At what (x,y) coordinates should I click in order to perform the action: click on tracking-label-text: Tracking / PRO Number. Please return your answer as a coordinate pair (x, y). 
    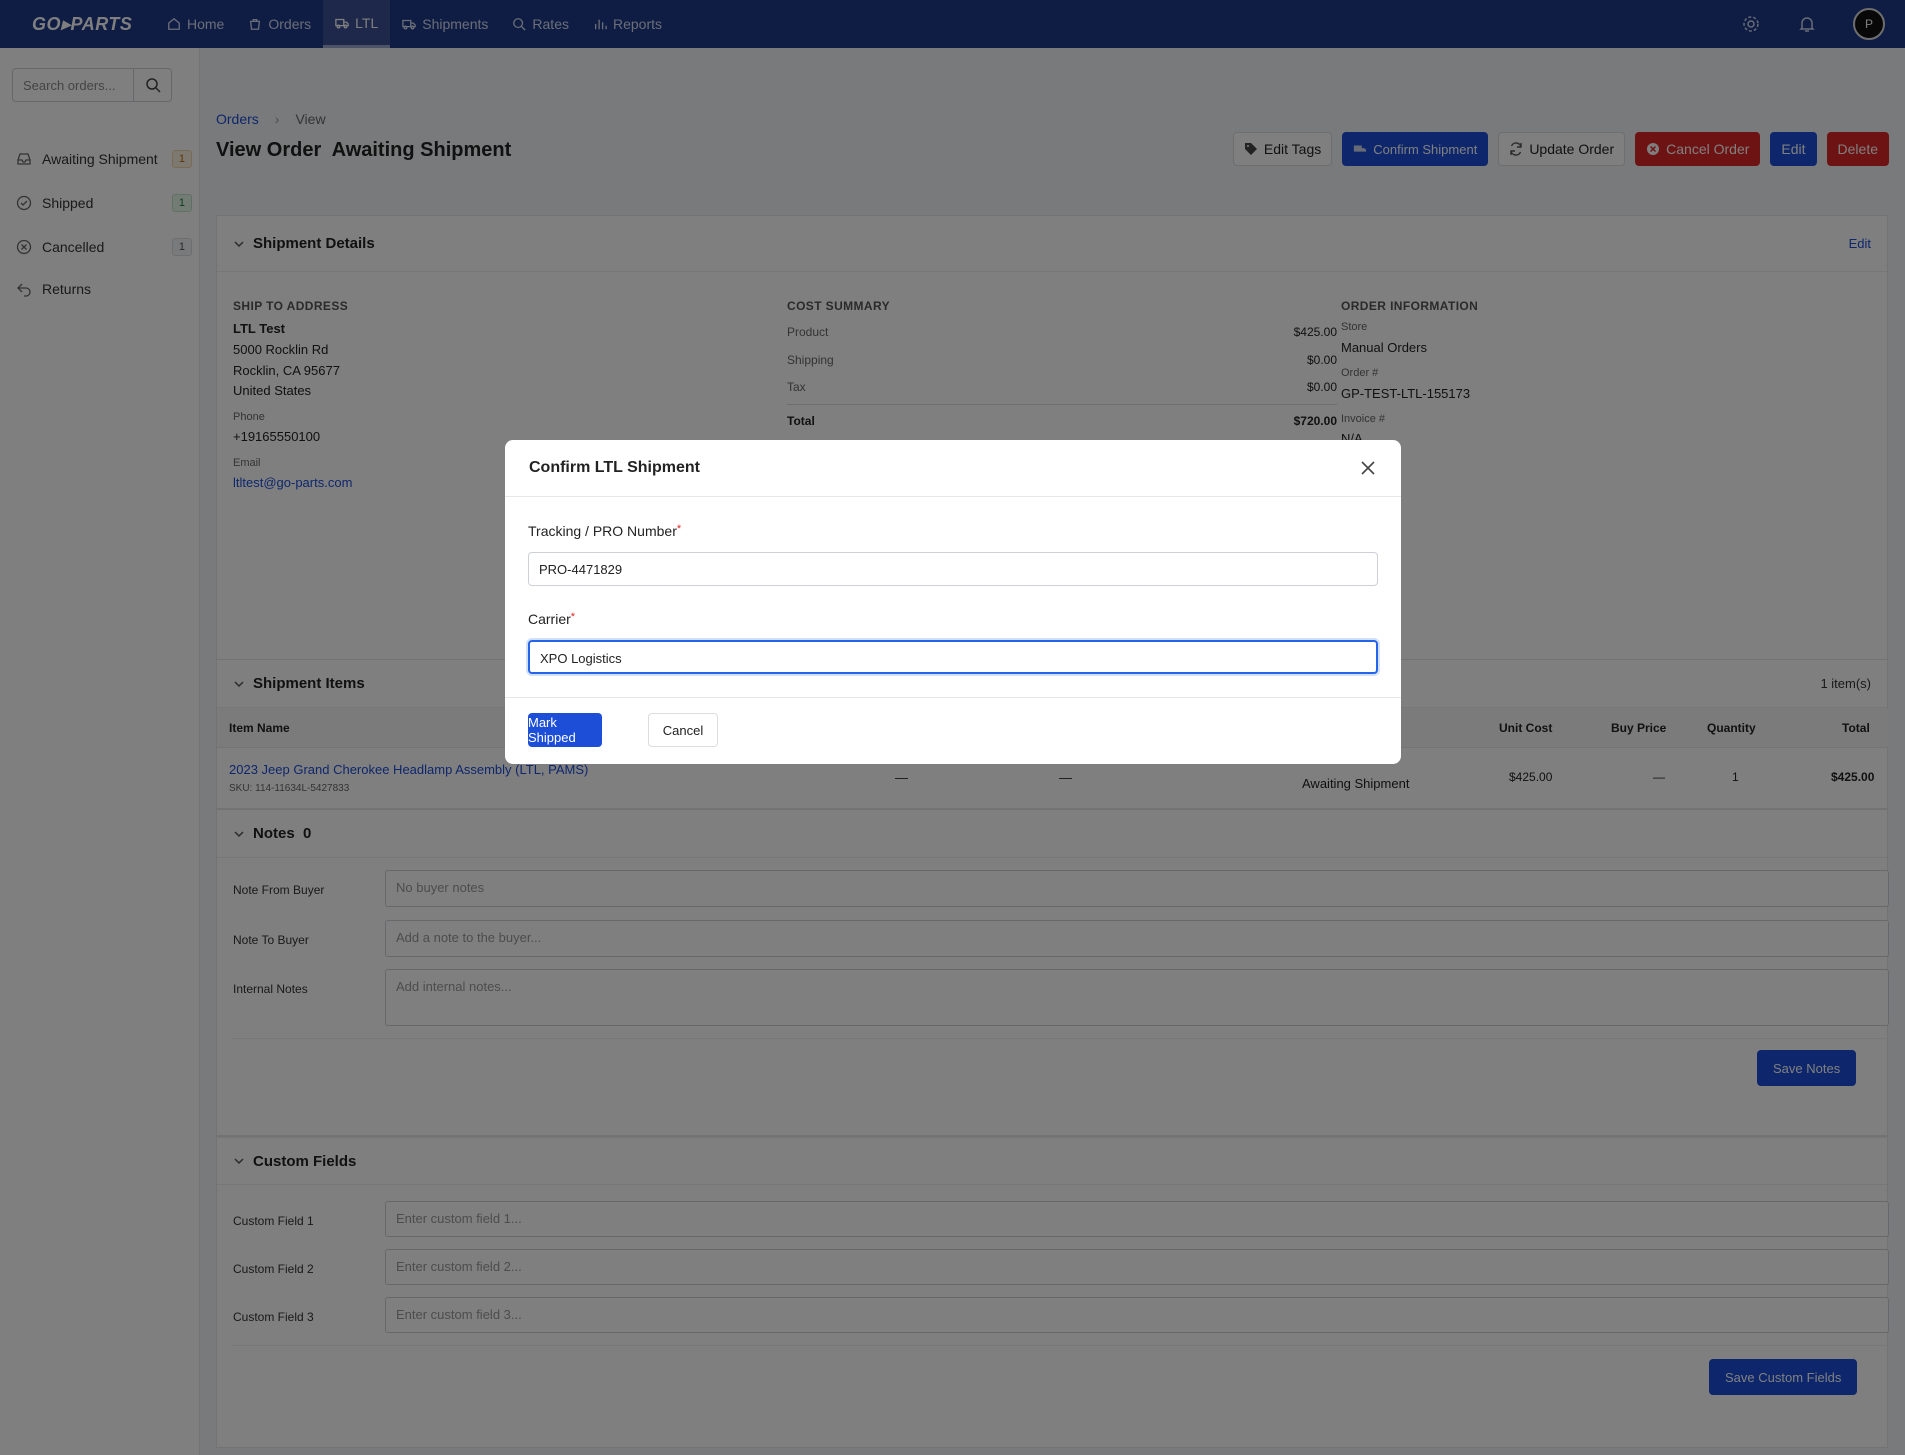
    Looking at the image, I should click on (602, 531).